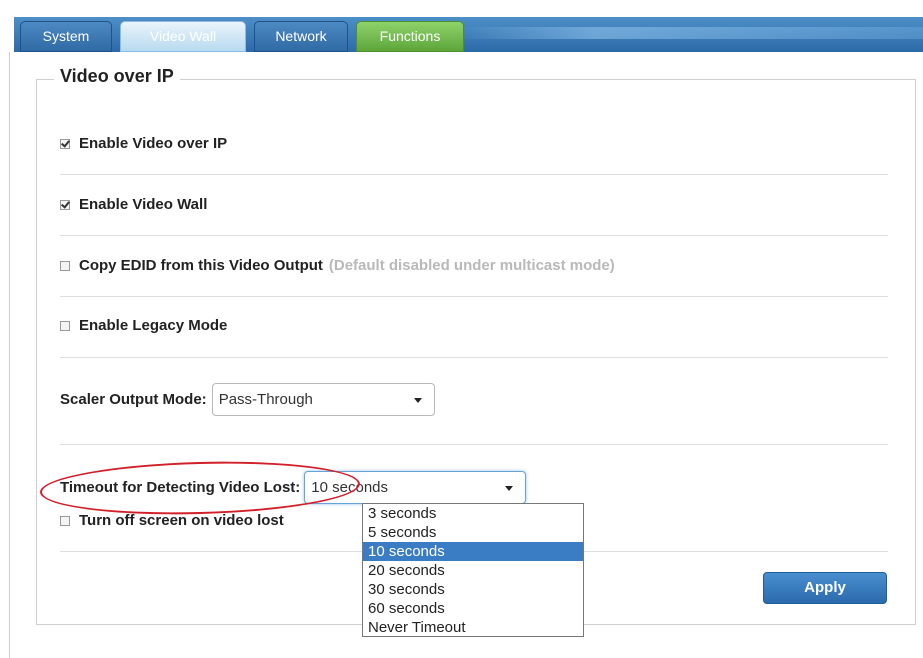 The width and height of the screenshot is (923, 658). Describe the element at coordinates (323, 399) in the screenshot. I see `scaler-output-select: Pass-Through` at that location.